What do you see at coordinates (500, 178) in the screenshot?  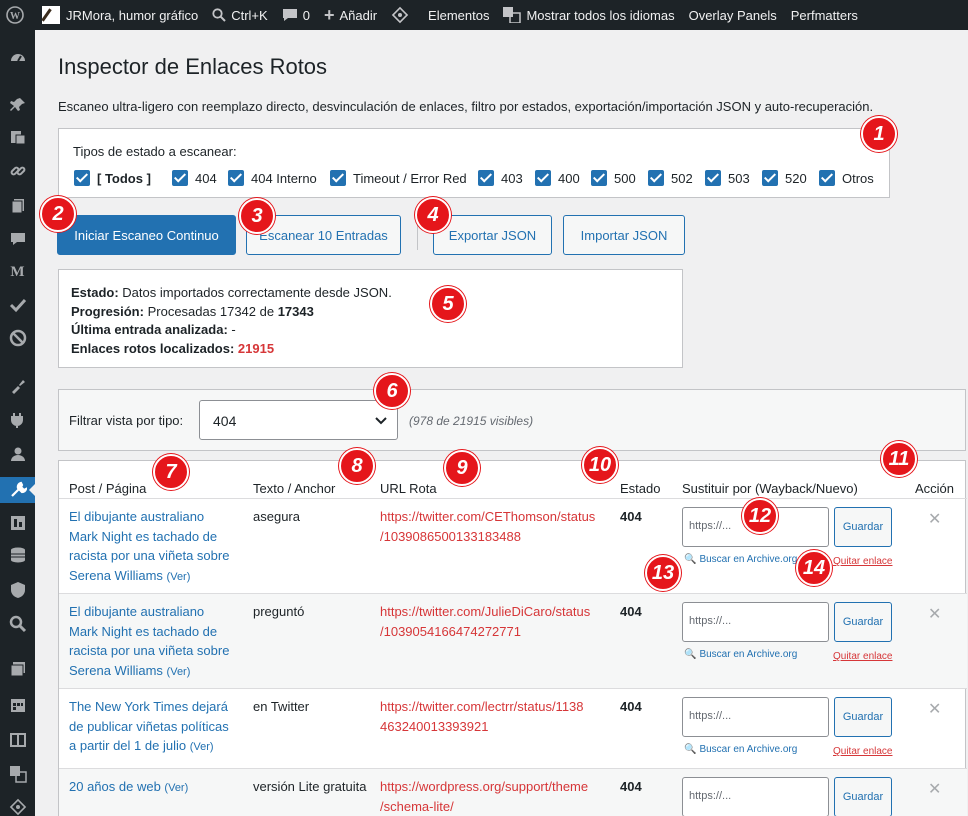 I see `checkbox-403: 403` at bounding box center [500, 178].